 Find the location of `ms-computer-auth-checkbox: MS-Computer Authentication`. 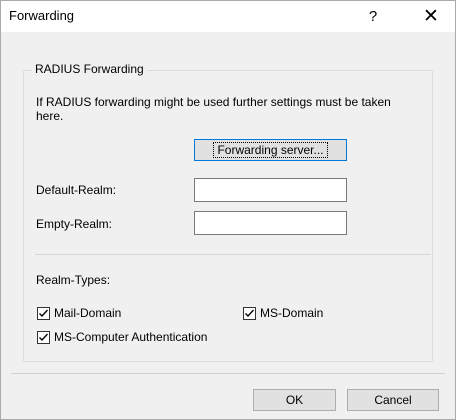

ms-computer-auth-checkbox: MS-Computer Authentication is located at coordinates (122, 337).